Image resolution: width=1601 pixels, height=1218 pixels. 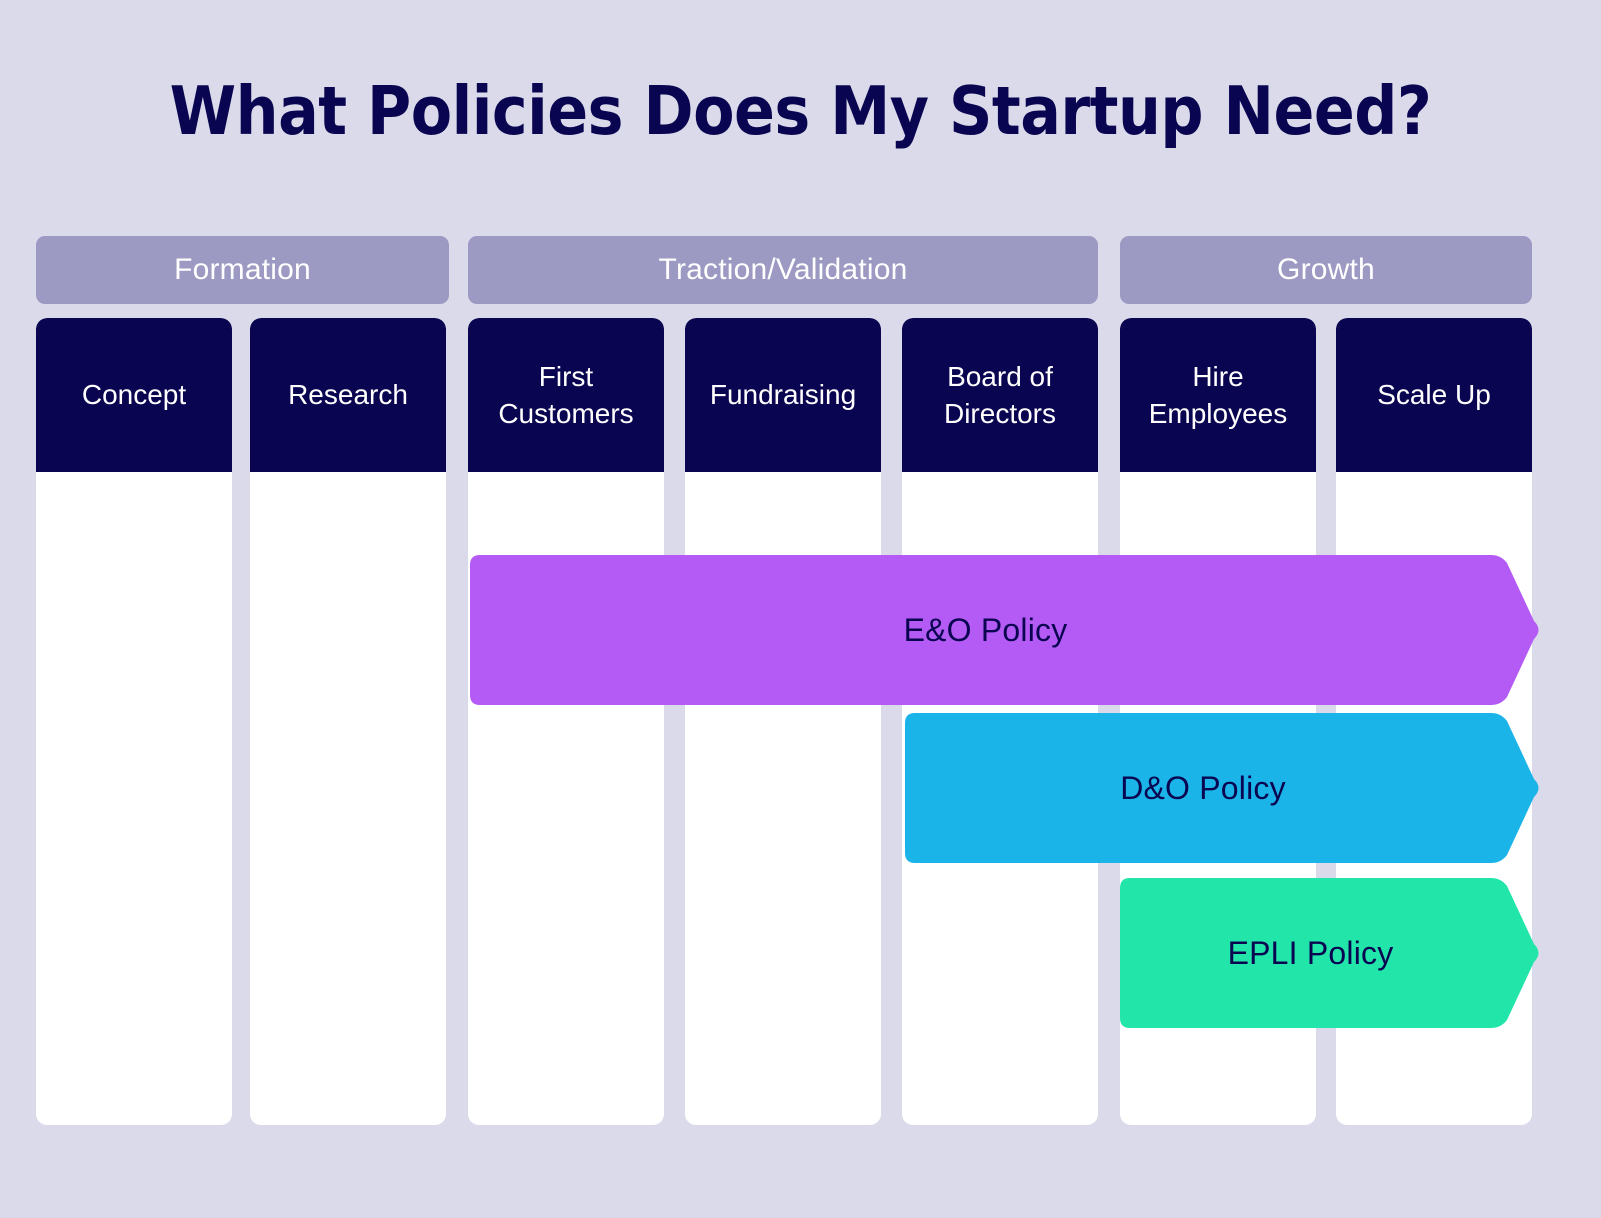 I want to click on stage-card-board-of-directors: Board of Directors, so click(x=1000, y=395).